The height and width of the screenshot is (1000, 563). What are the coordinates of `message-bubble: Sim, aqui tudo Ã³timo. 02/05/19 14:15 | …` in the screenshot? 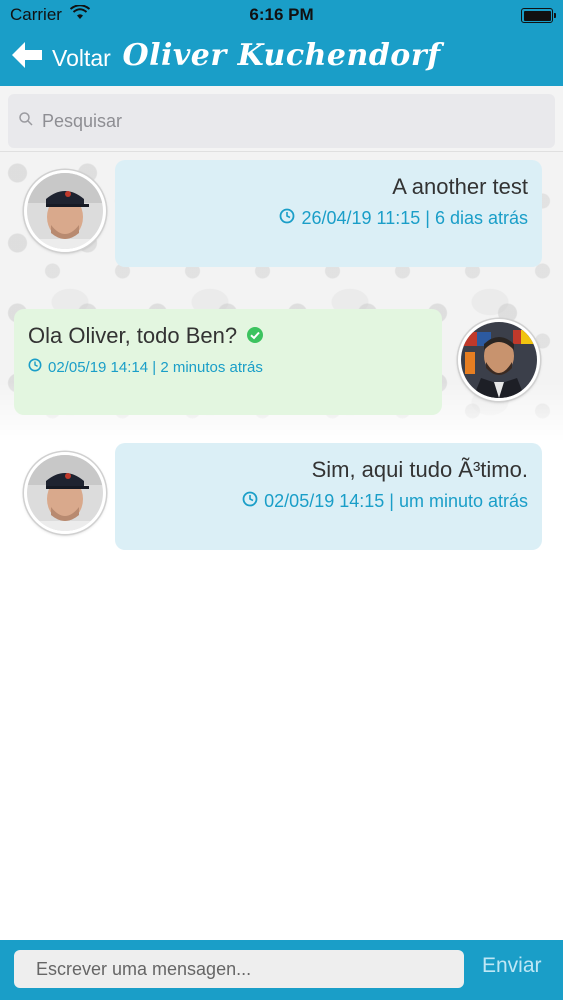 It's located at (328, 496).